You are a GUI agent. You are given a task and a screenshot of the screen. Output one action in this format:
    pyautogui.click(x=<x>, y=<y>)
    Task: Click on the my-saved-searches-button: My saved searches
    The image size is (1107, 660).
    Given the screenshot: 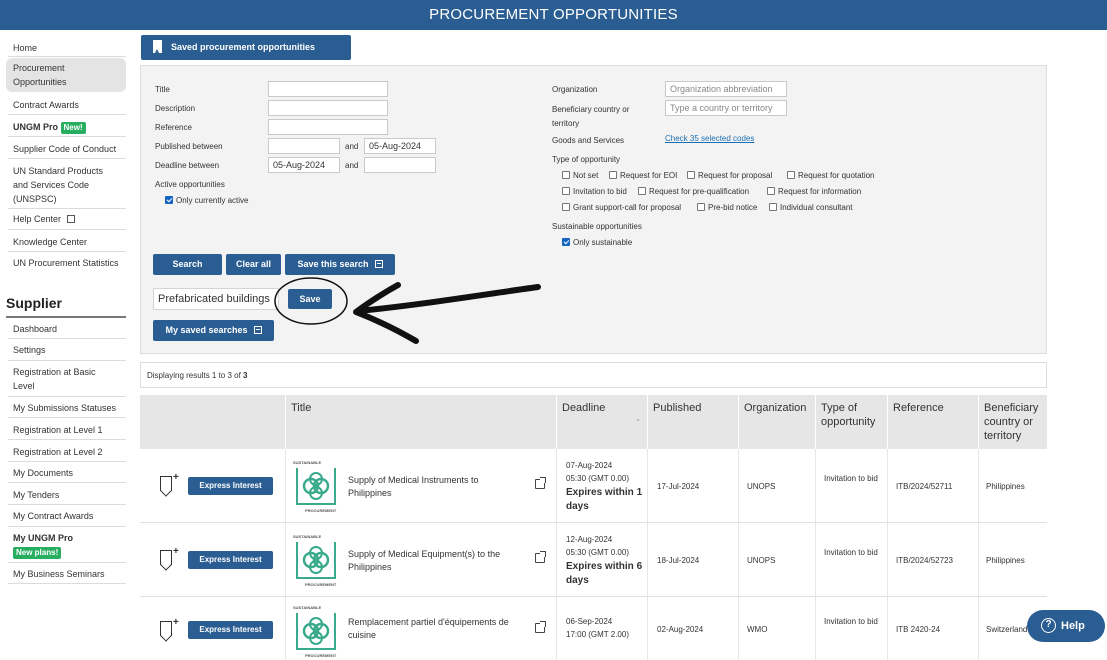 What is the action you would take?
    pyautogui.click(x=213, y=330)
    